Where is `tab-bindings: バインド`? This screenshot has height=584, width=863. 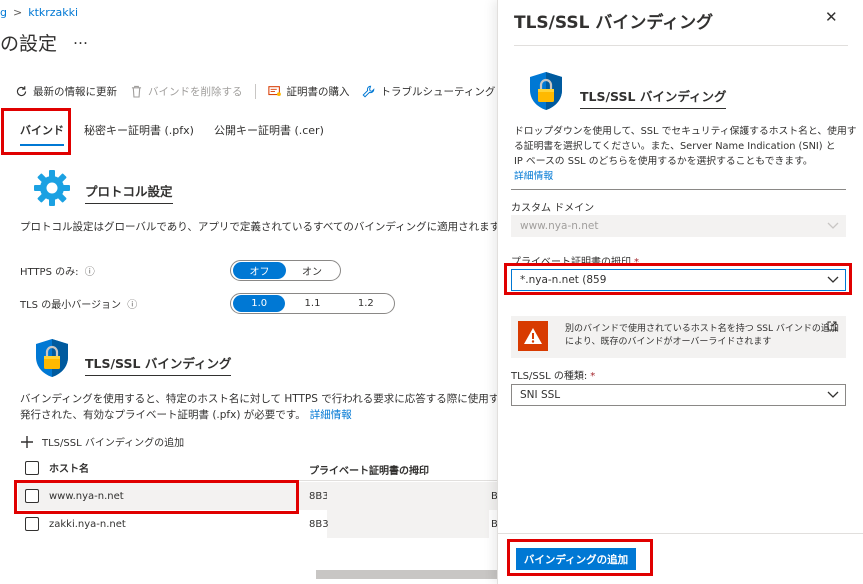
tab-bindings: バインド is located at coordinates (42, 134).